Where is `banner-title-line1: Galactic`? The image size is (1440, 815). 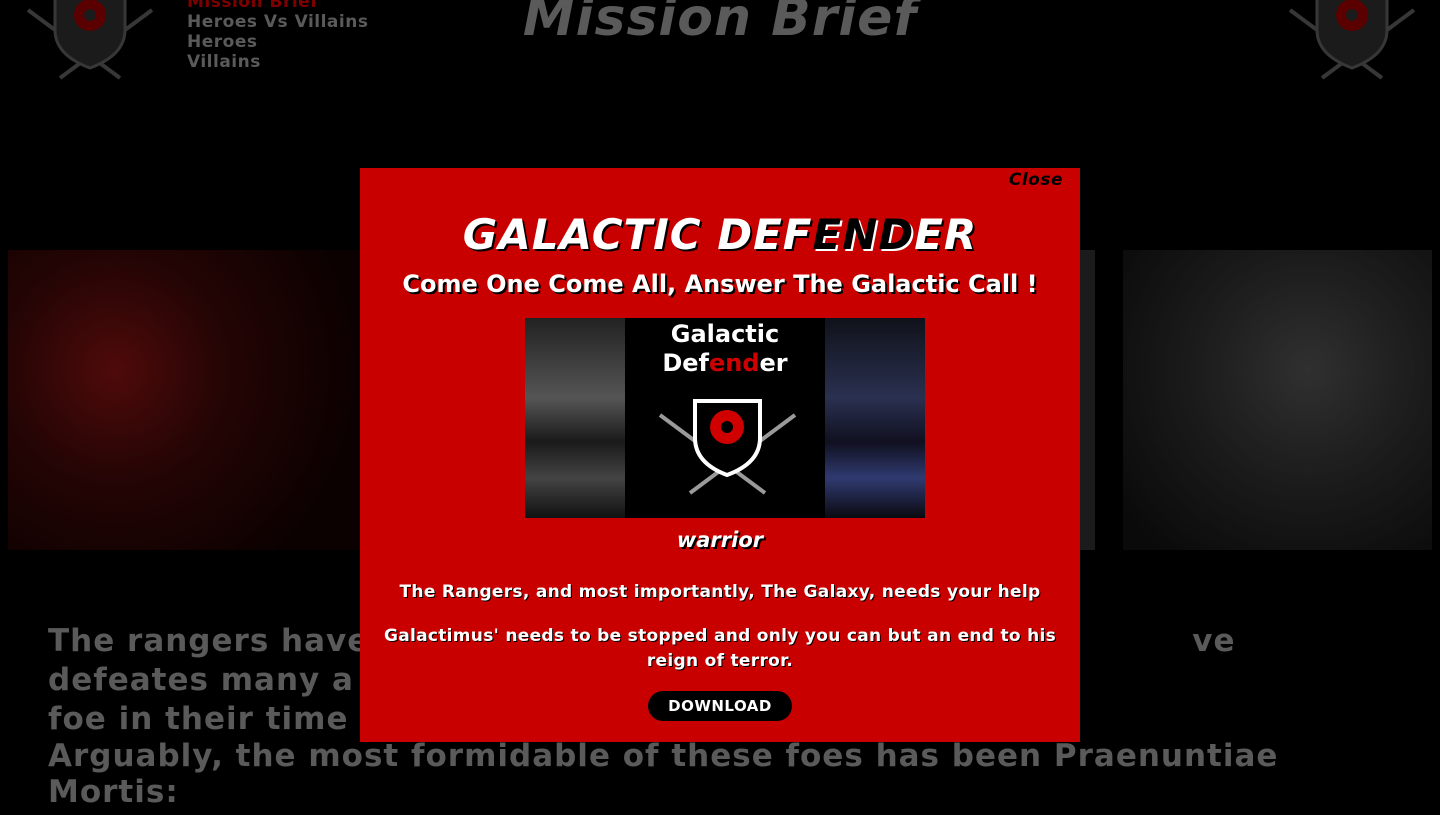
banner-title-line1: Galactic is located at coordinates (725, 334).